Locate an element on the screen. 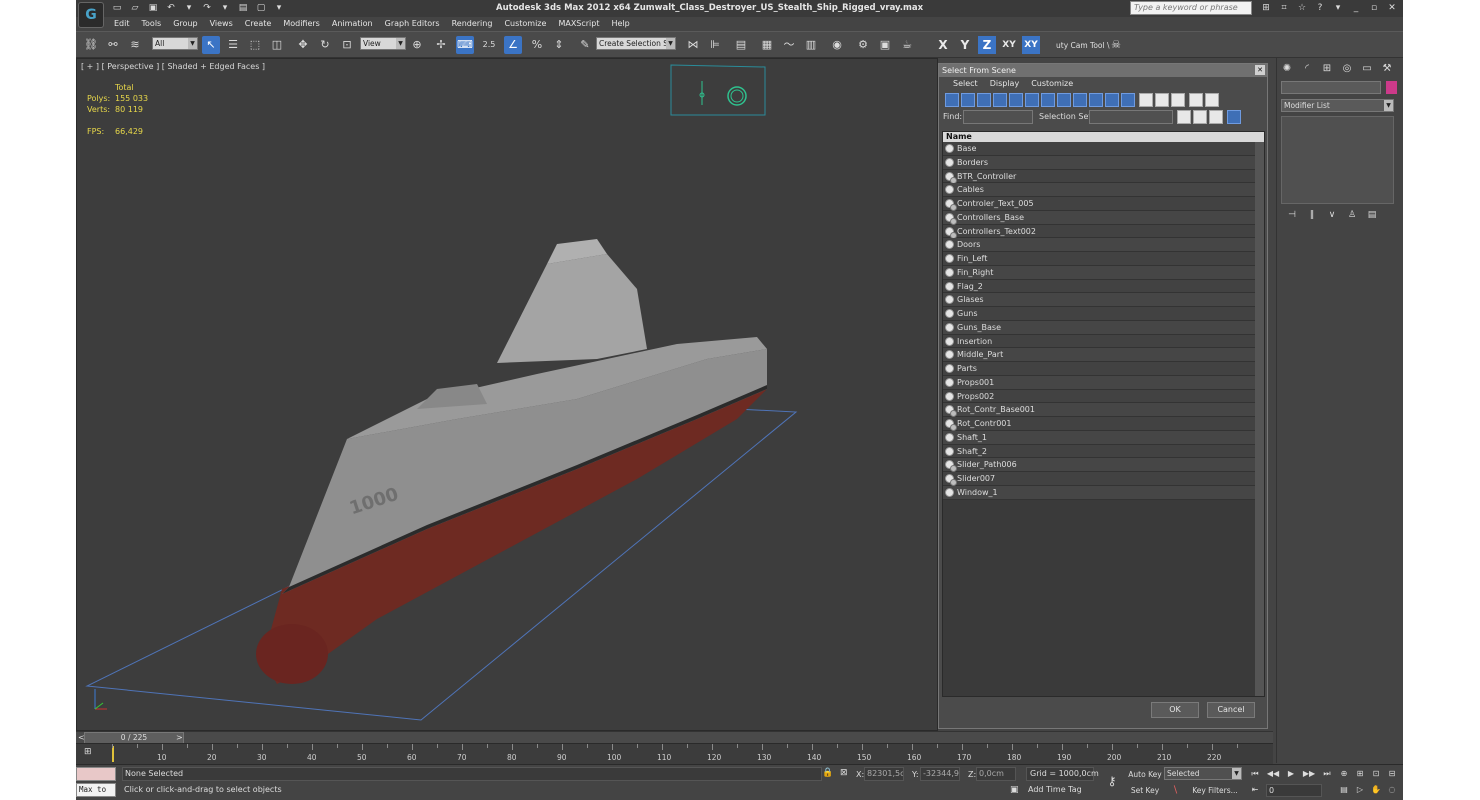  list-item: Controllers_Base is located at coordinates (1103, 217).